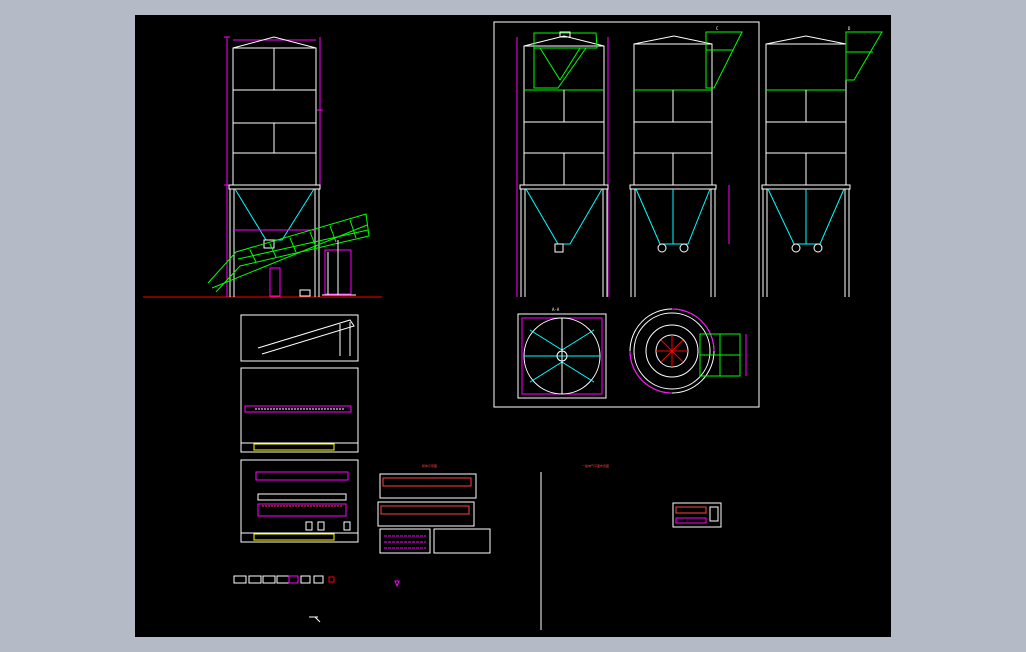  Describe the element at coordinates (595, 465) in the screenshot. I see `electric-plan-title: 一般电气平面布置图` at that location.